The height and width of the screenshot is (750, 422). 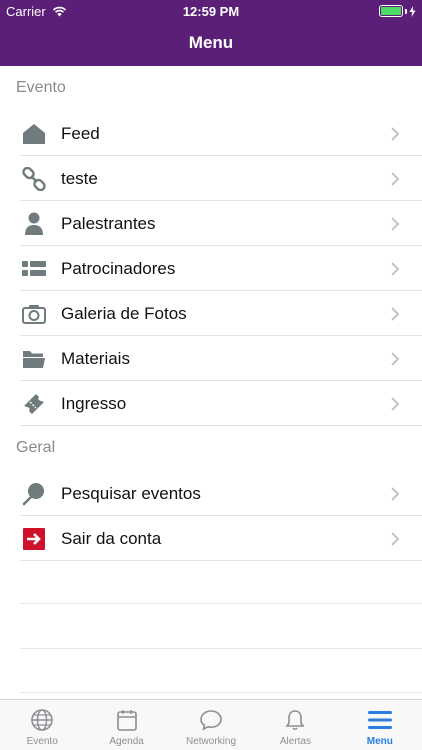 I want to click on search-pin-icon, so click(x=34, y=494).